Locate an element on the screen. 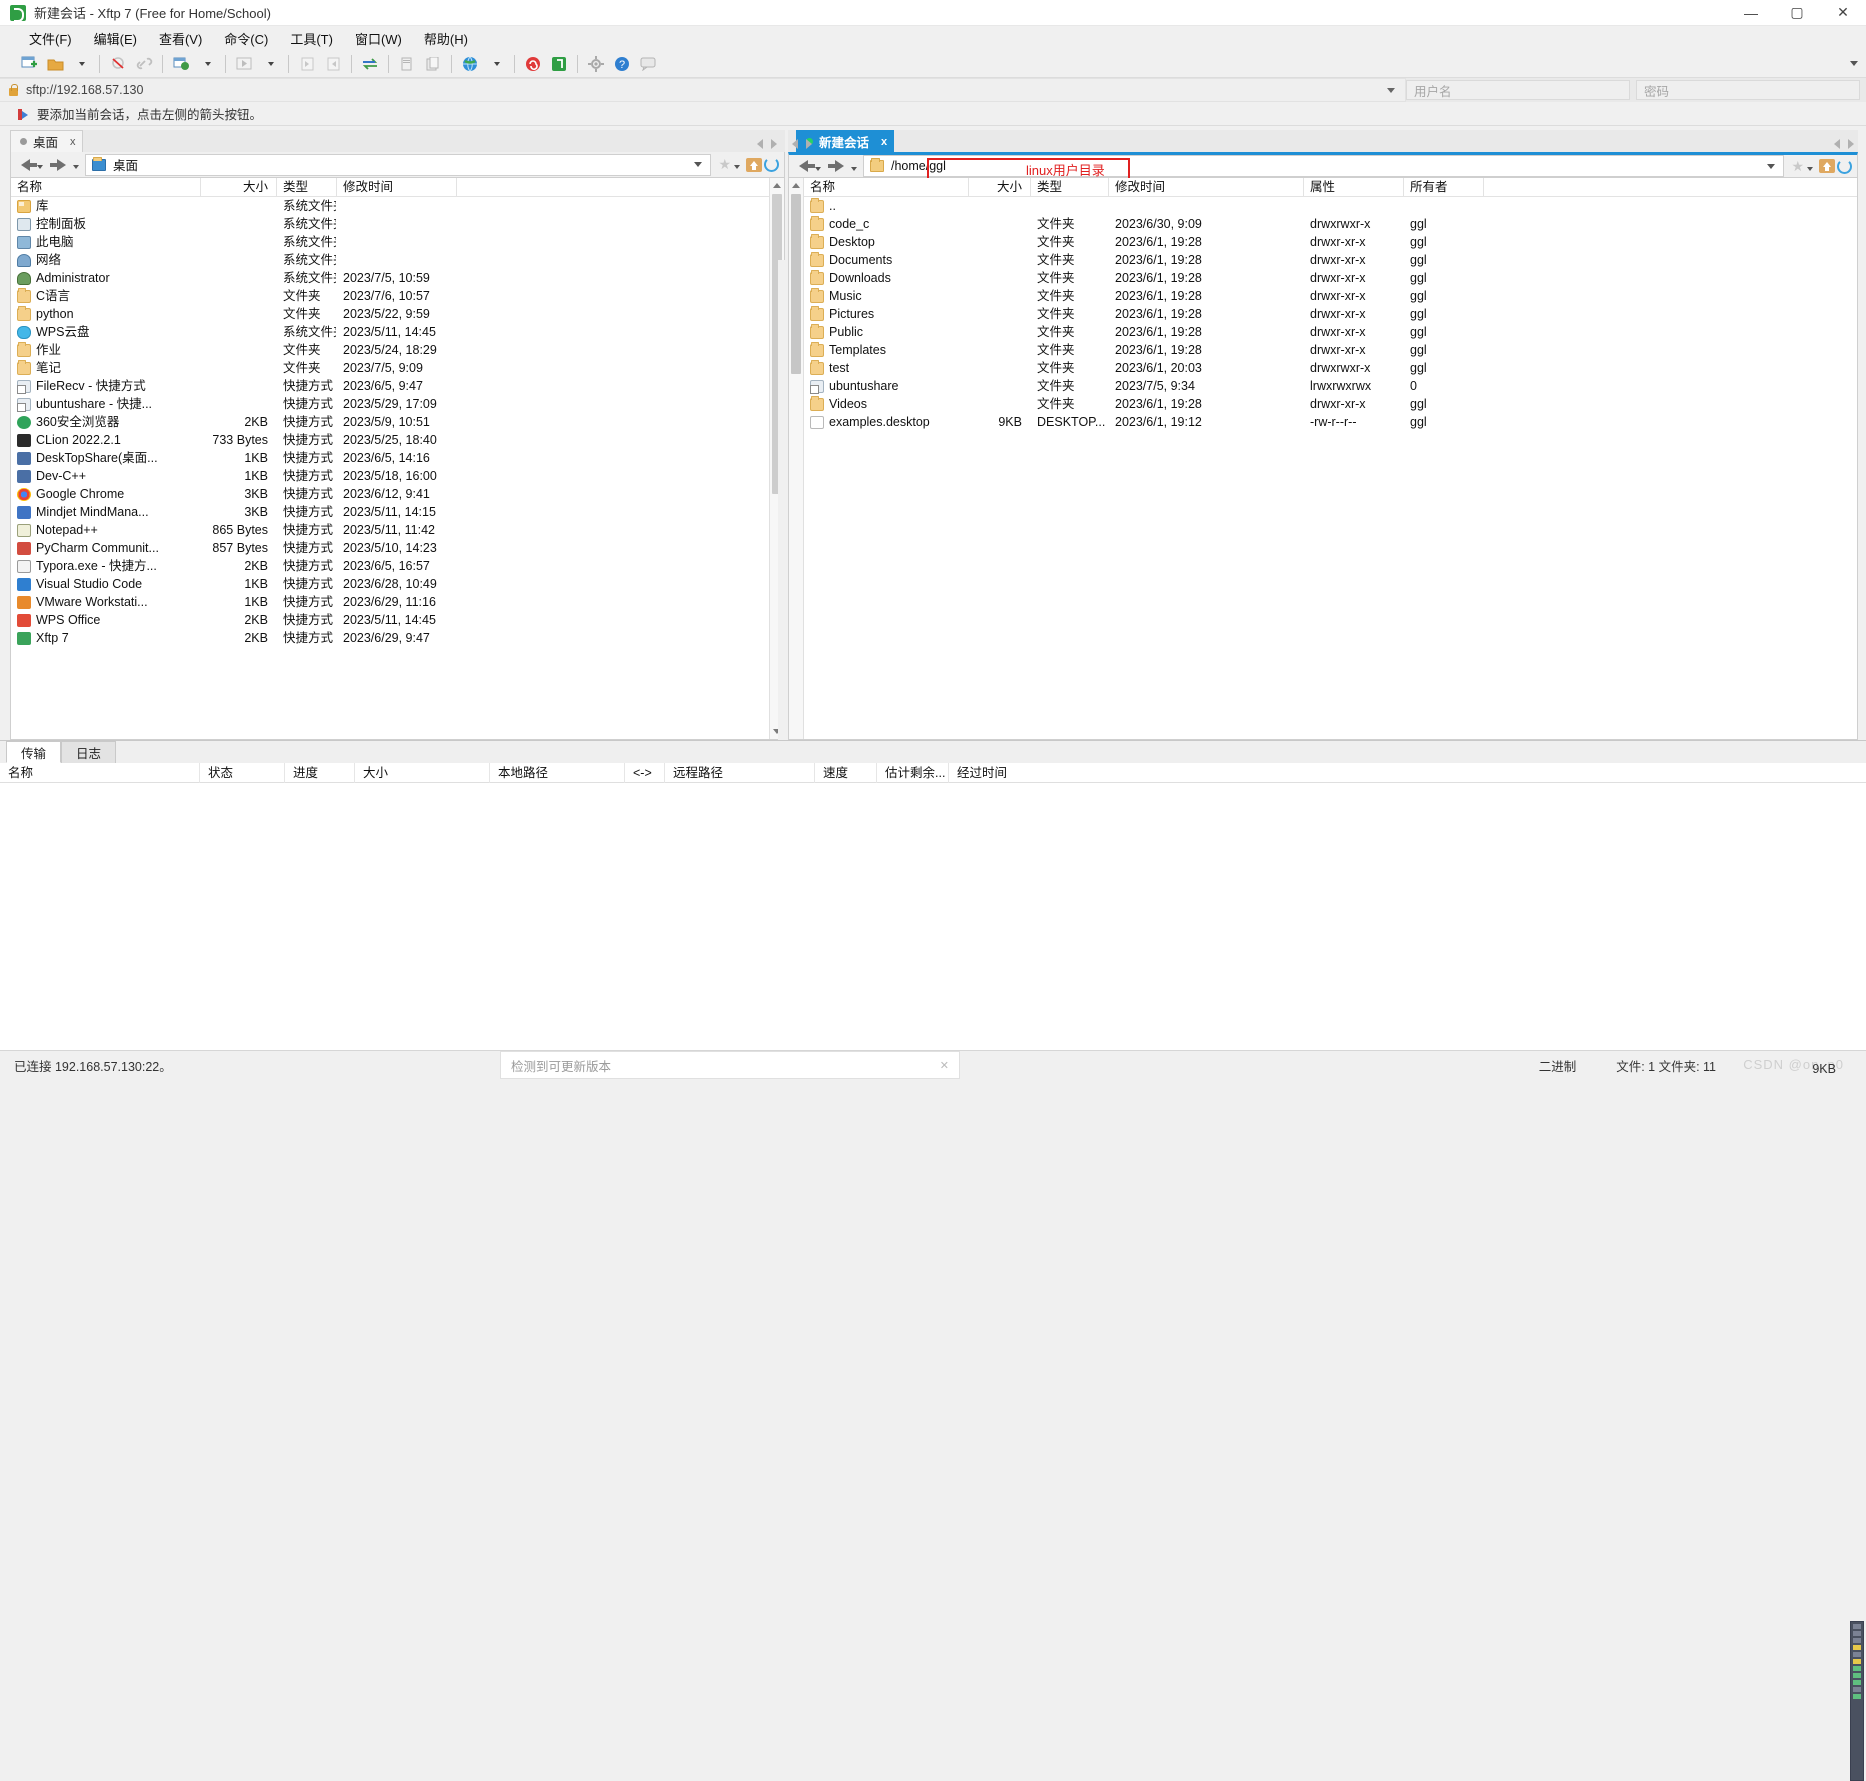  table-row: Downloads 文件夹 2023/6/1, 19:28 drwxr-xr-x ggl is located at coordinates (1330, 278).